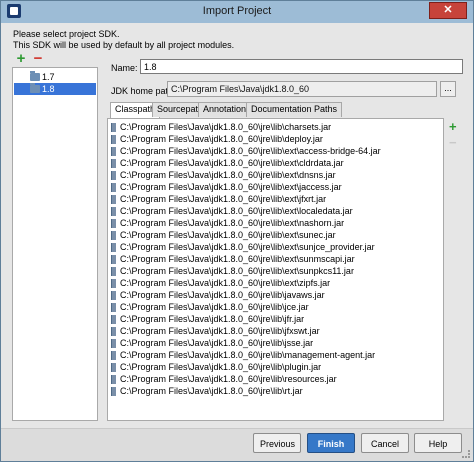 This screenshot has width=474, height=462. Describe the element at coordinates (48, 77) in the screenshot. I see `sdk-item-label: 1.7` at that location.